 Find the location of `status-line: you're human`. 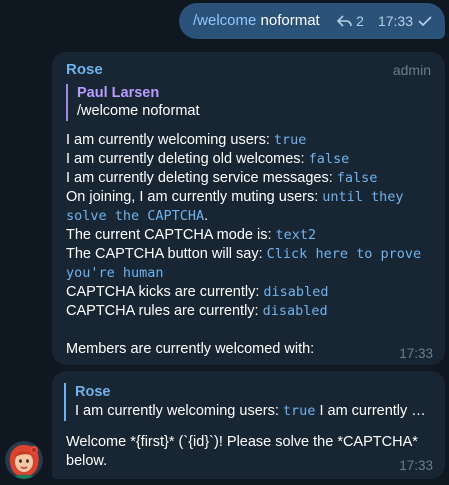

status-line: you're human is located at coordinates (115, 273).